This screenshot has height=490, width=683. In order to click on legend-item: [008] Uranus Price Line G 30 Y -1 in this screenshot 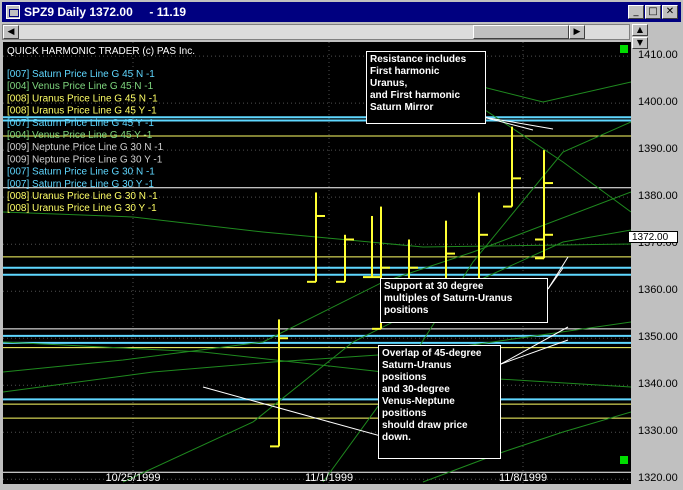, I will do `click(82, 208)`.